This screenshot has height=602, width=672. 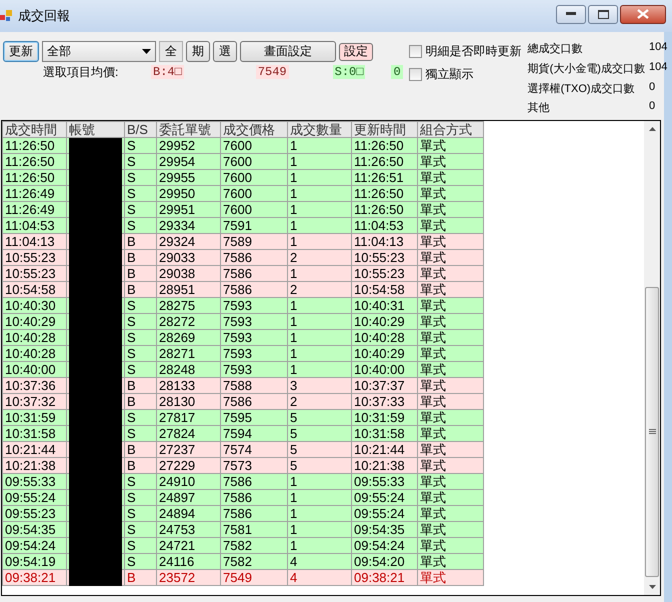 I want to click on table-cell: 10:40:31, so click(x=385, y=306).